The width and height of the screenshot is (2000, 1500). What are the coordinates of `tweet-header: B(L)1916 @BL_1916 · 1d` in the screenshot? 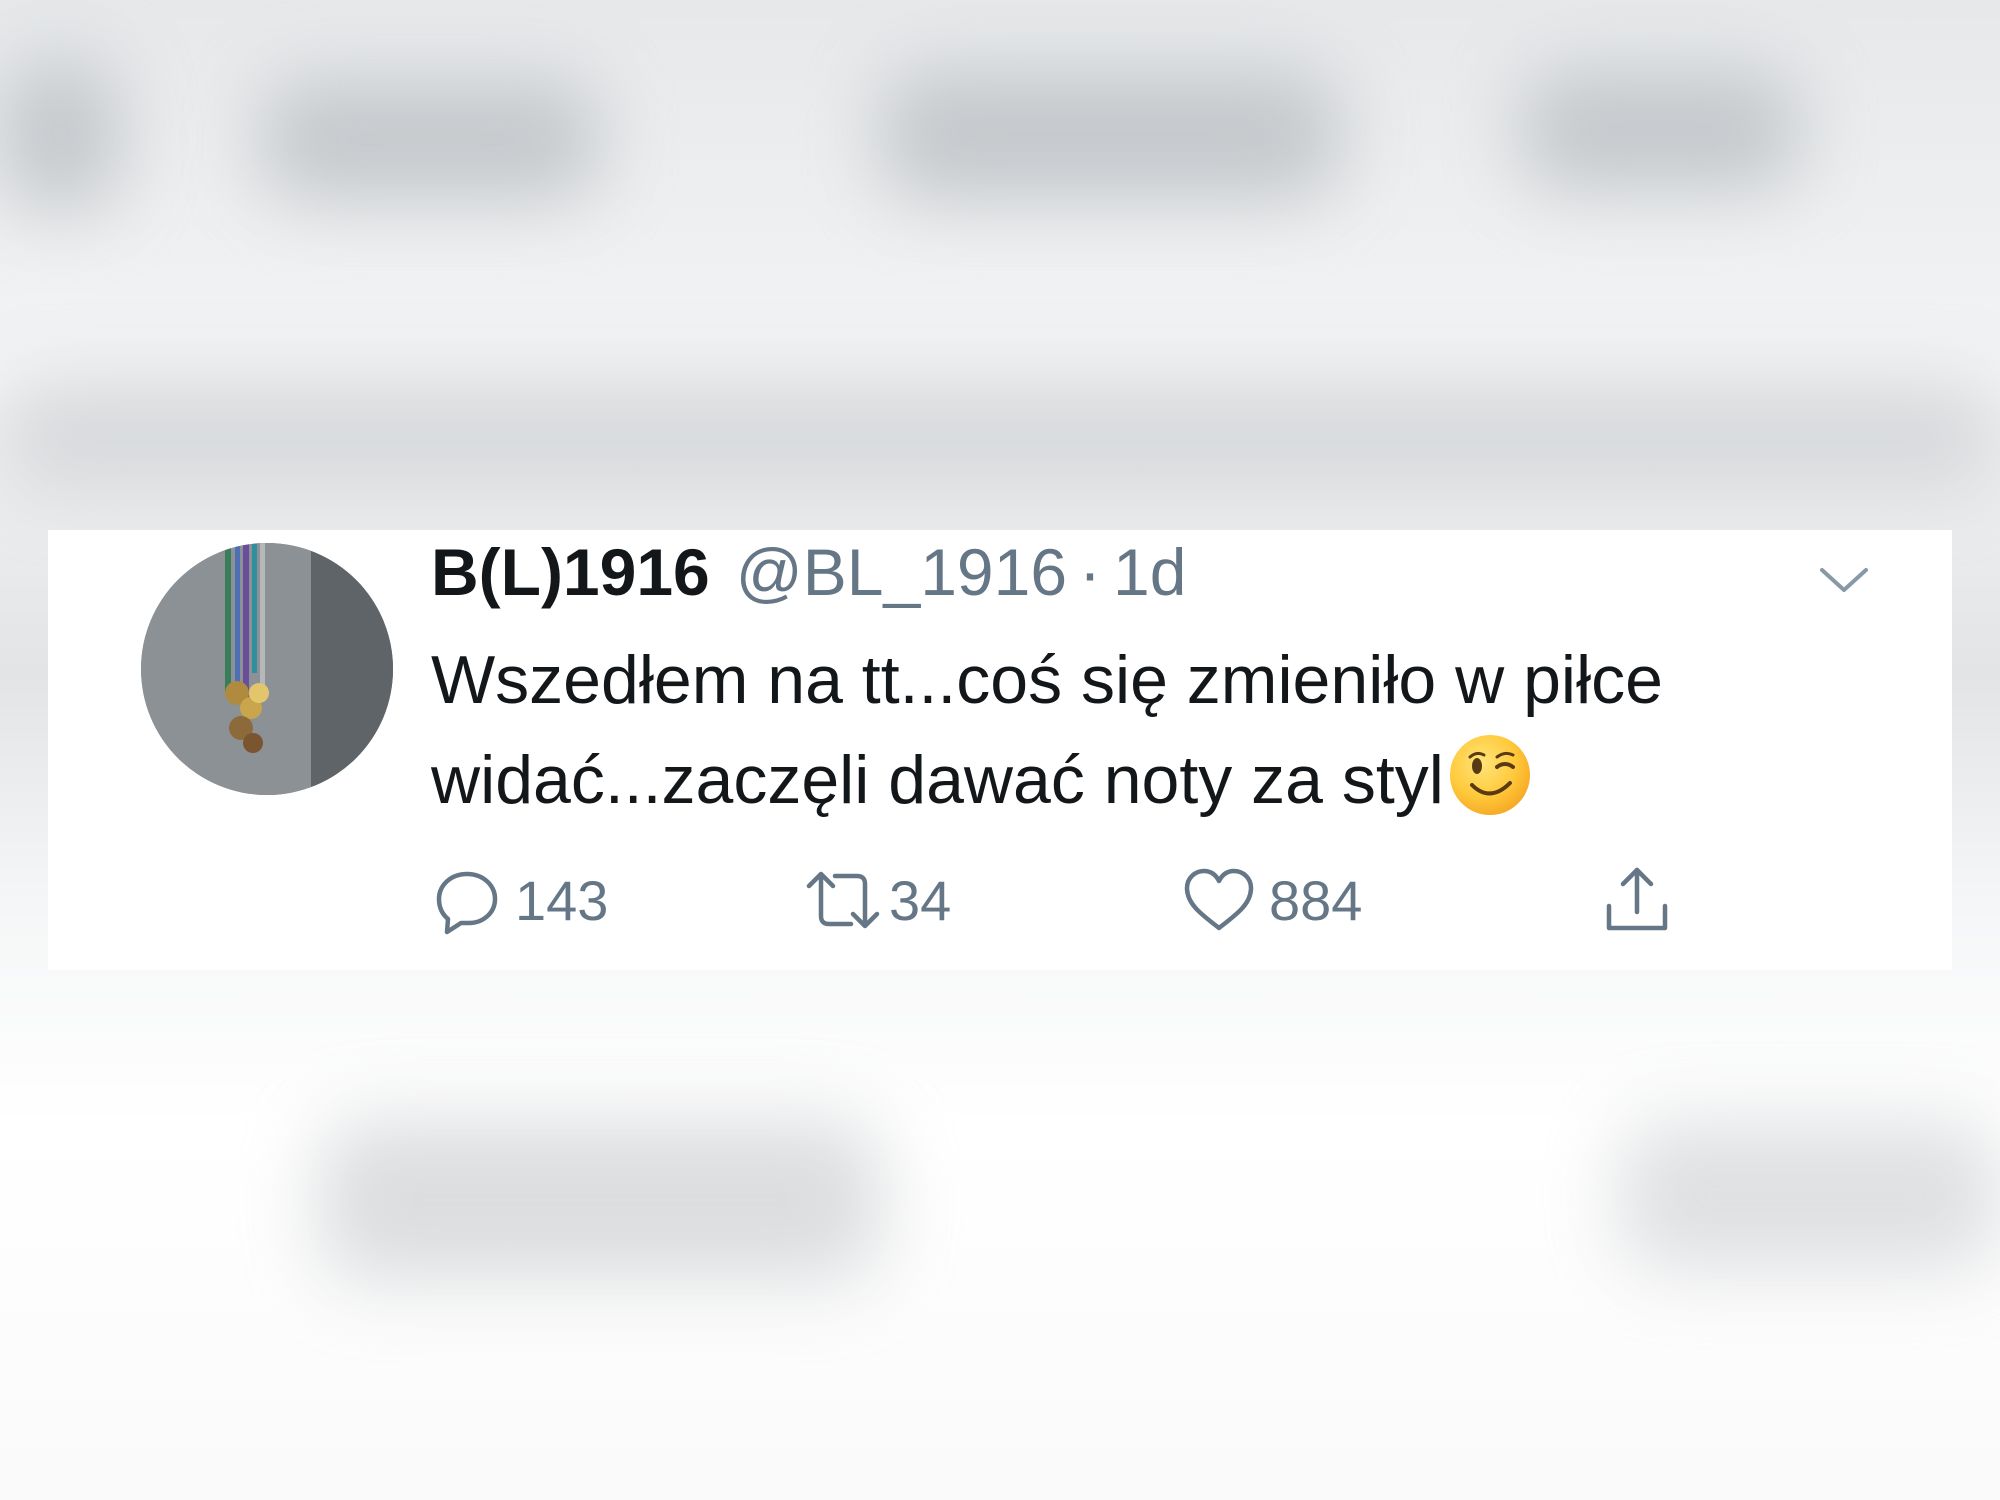 It's located at (808, 574).